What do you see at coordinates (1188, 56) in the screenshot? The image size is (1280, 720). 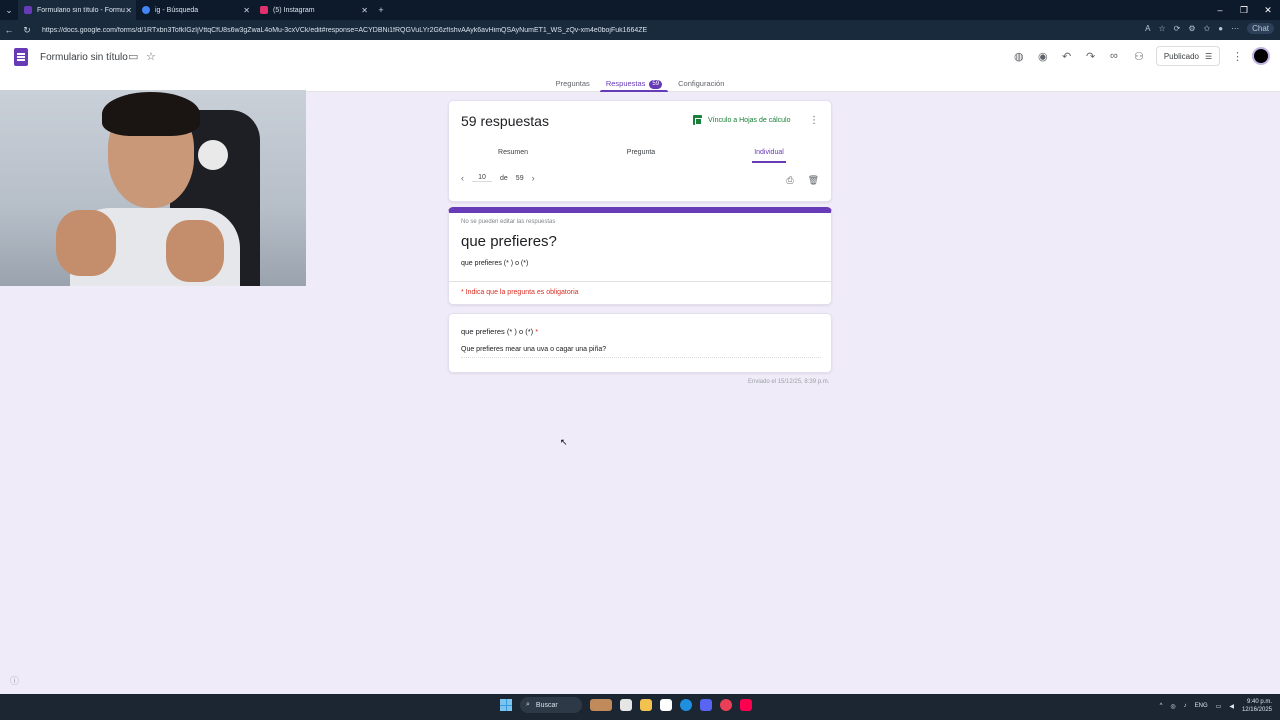 I see `published-button: Publicado ☰` at bounding box center [1188, 56].